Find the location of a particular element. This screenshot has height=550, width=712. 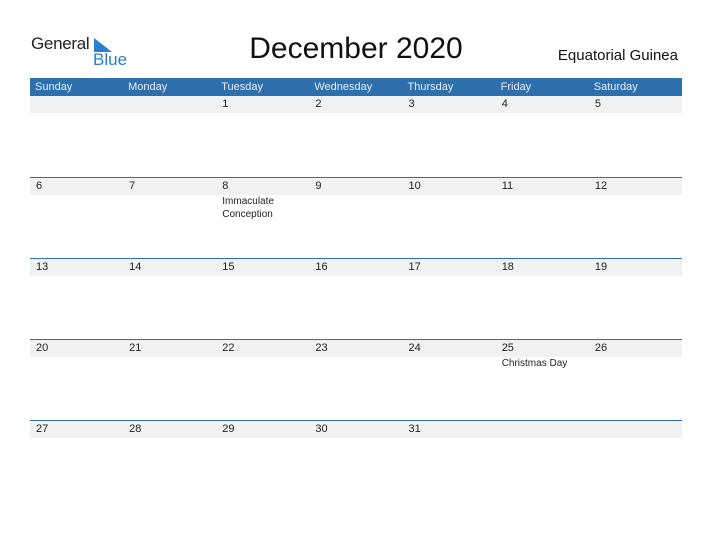

day-cell: 2 is located at coordinates (355, 136).